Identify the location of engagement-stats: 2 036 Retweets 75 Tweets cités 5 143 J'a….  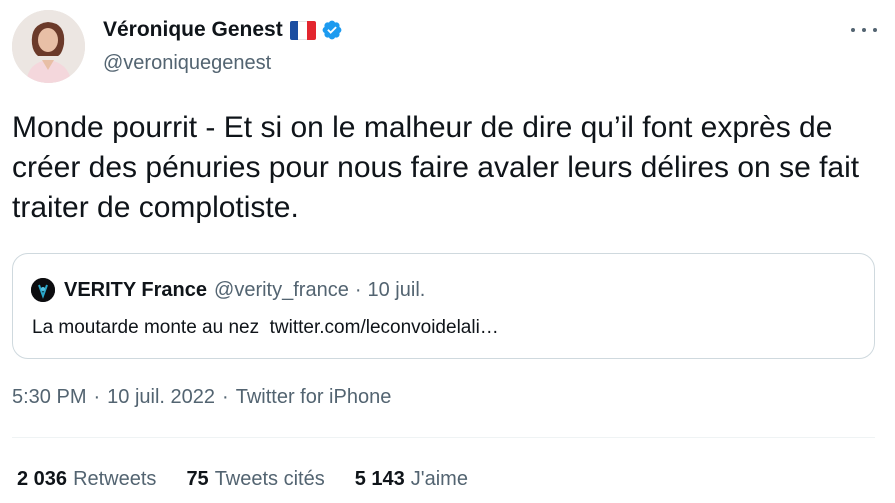
(257, 479).